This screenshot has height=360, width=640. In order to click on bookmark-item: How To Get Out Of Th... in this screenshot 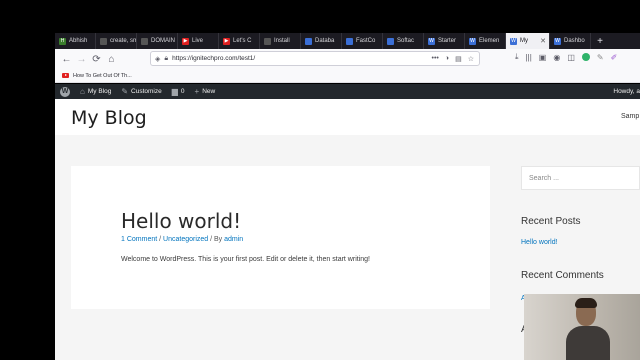, I will do `click(102, 76)`.